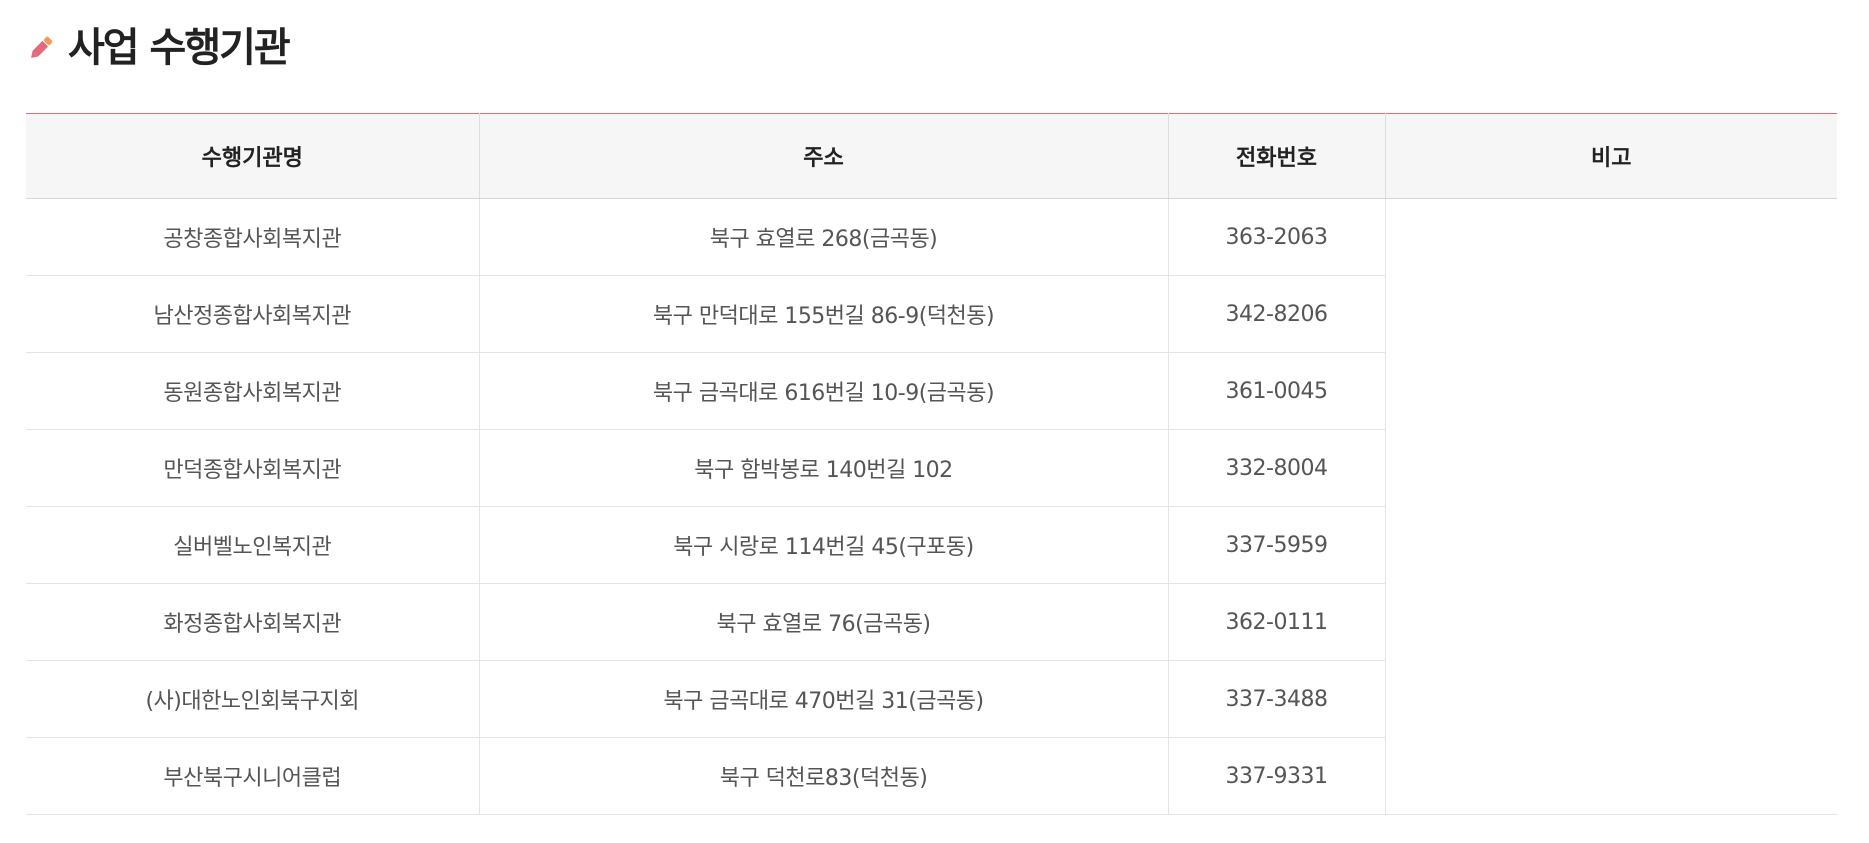  What do you see at coordinates (1276, 468) in the screenshot?
I see `phone-cell: 332-8004` at bounding box center [1276, 468].